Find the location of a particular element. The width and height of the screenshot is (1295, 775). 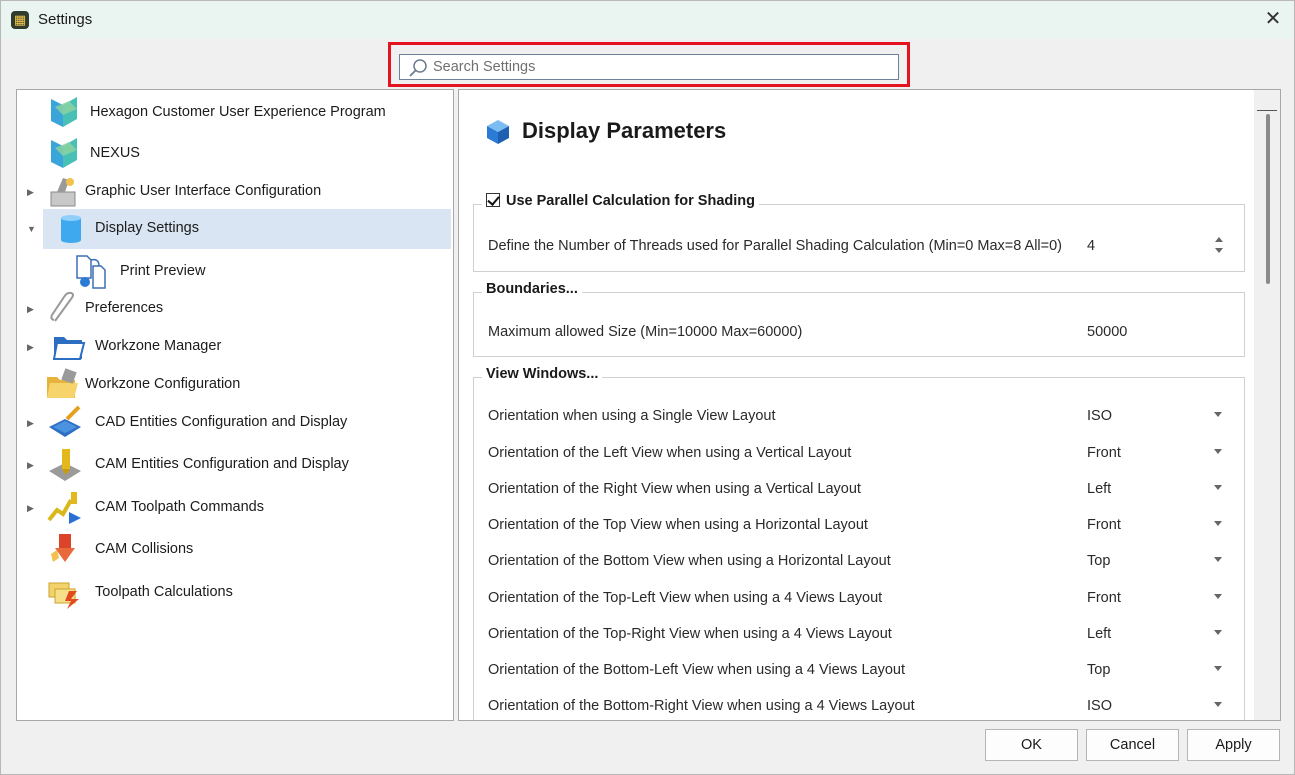

max-size-value: 50000 is located at coordinates (1107, 332).